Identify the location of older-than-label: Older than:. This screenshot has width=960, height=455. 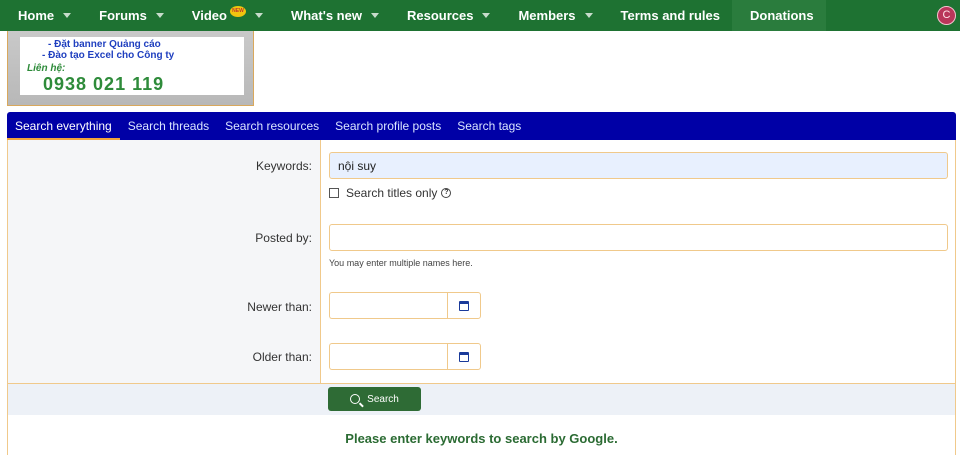
(282, 357).